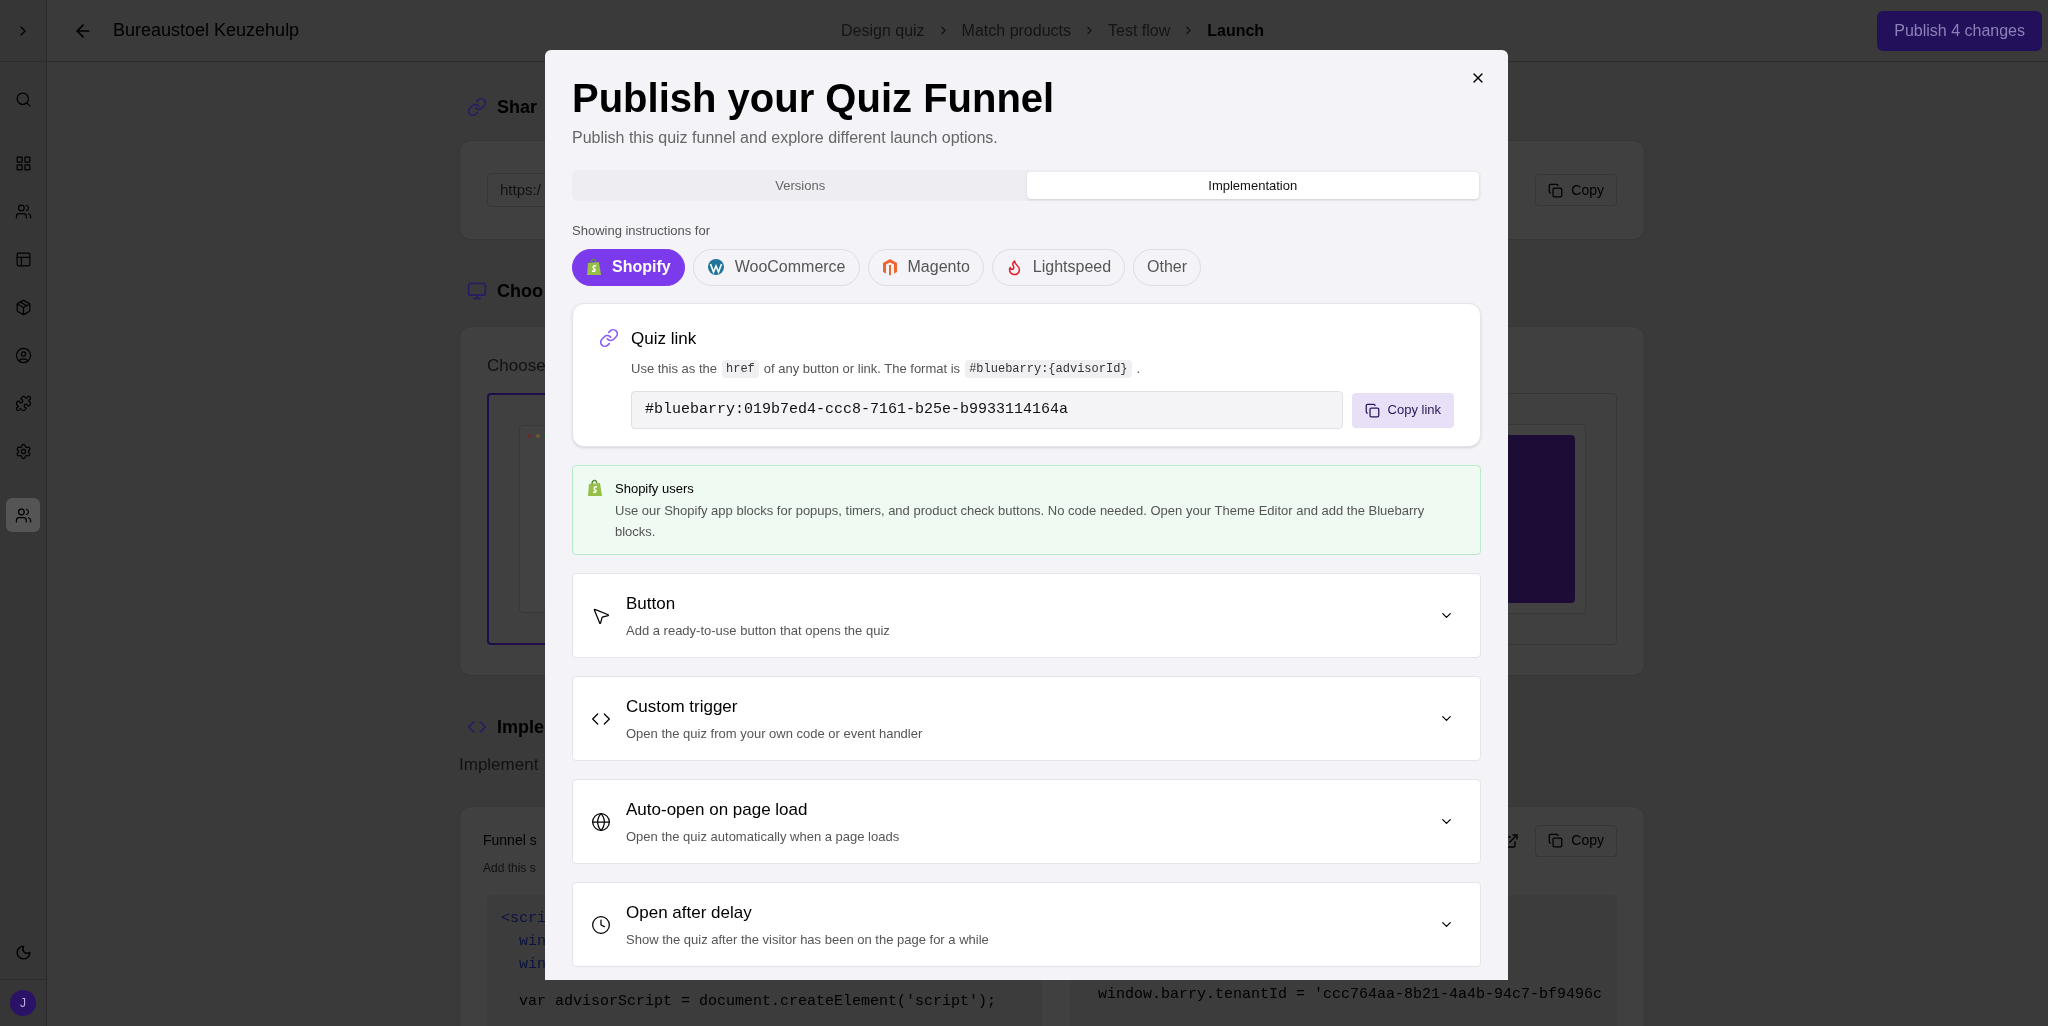 Image resolution: width=2048 pixels, height=1026 pixels. What do you see at coordinates (1138, 369) in the screenshot?
I see `description-text: .` at bounding box center [1138, 369].